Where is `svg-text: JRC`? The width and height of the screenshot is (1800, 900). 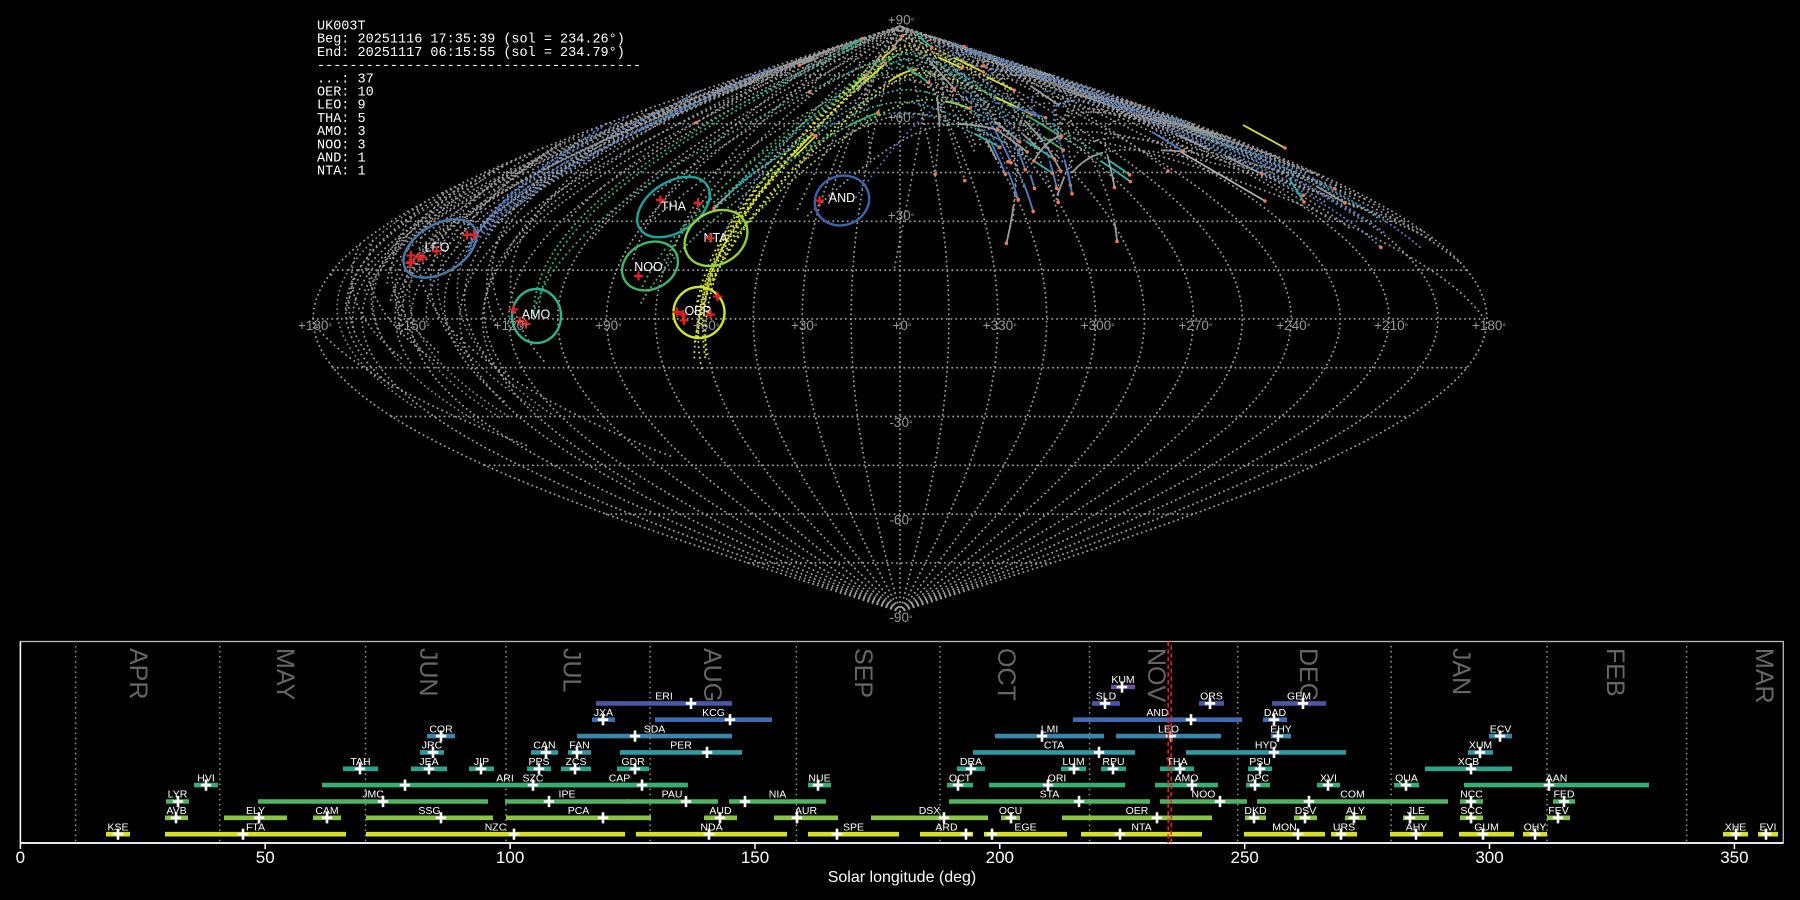
svg-text: JRC is located at coordinates (432, 746).